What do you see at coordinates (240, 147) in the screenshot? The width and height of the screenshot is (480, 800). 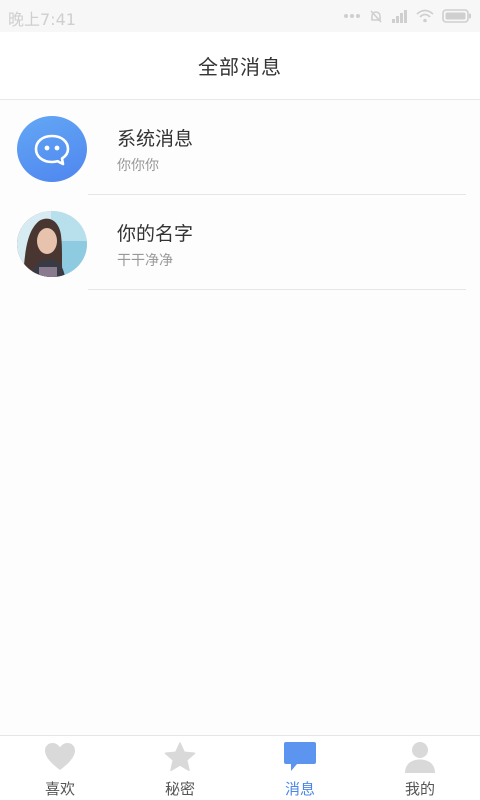 I see `message-item-system: 系统消息 你你你` at bounding box center [240, 147].